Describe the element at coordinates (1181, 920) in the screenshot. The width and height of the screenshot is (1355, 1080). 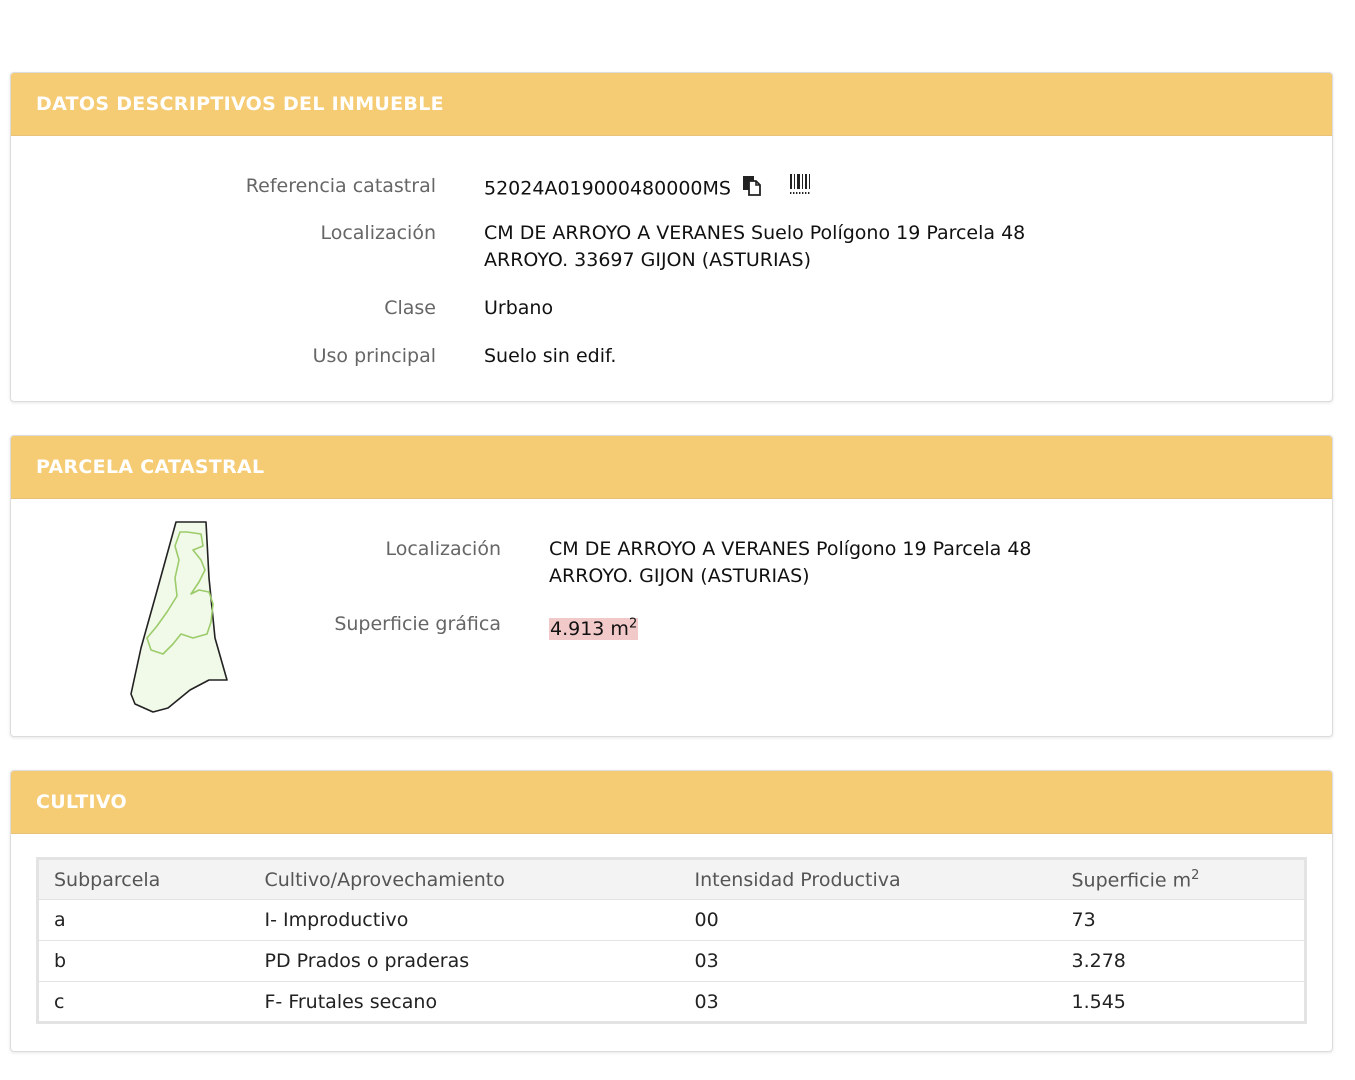
I see `cell-superficie: 73` at that location.